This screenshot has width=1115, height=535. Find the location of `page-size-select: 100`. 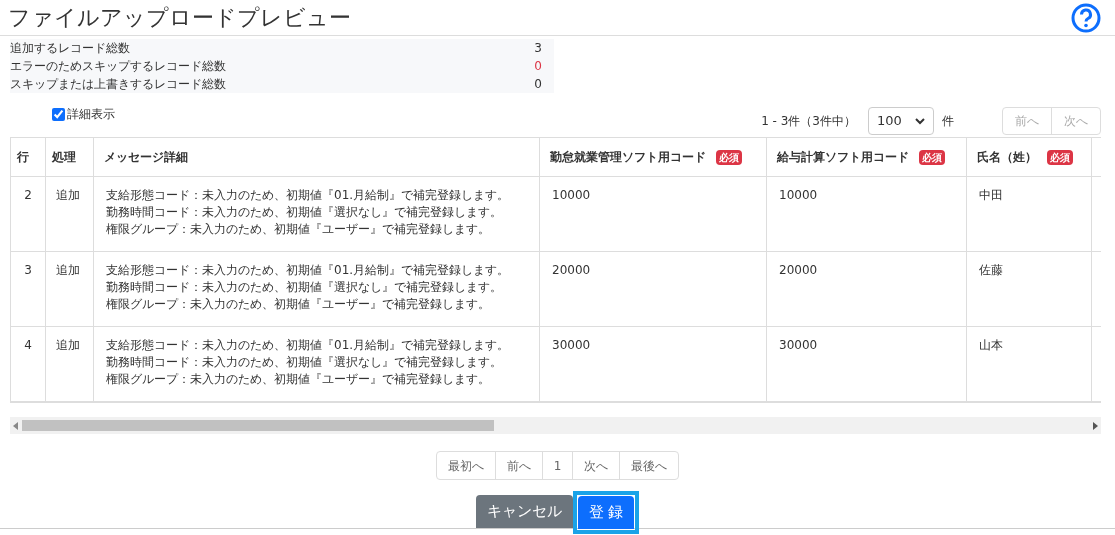

page-size-select: 100 is located at coordinates (901, 121).